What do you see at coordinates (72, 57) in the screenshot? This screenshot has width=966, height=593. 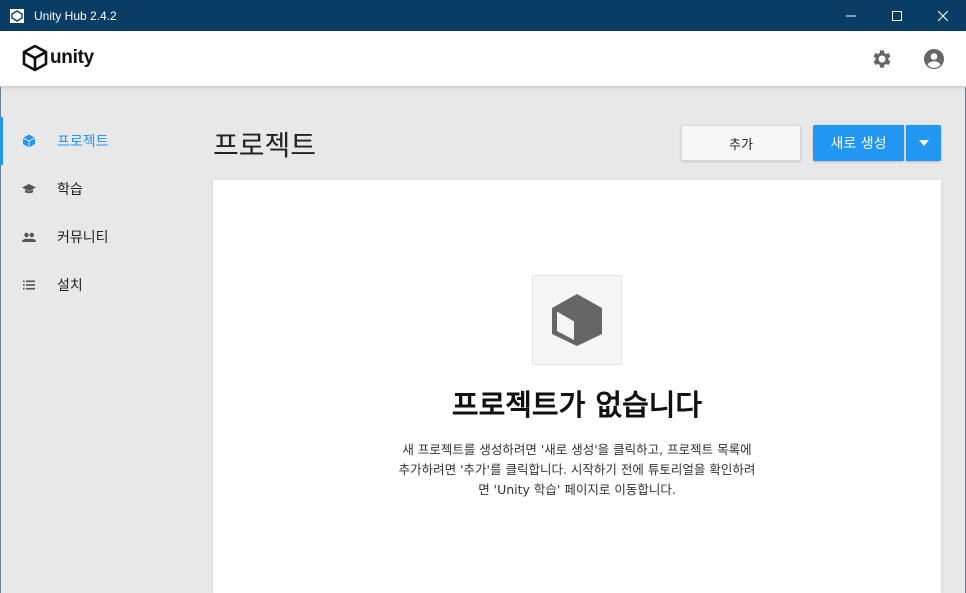 I see `logo-text: unity` at bounding box center [72, 57].